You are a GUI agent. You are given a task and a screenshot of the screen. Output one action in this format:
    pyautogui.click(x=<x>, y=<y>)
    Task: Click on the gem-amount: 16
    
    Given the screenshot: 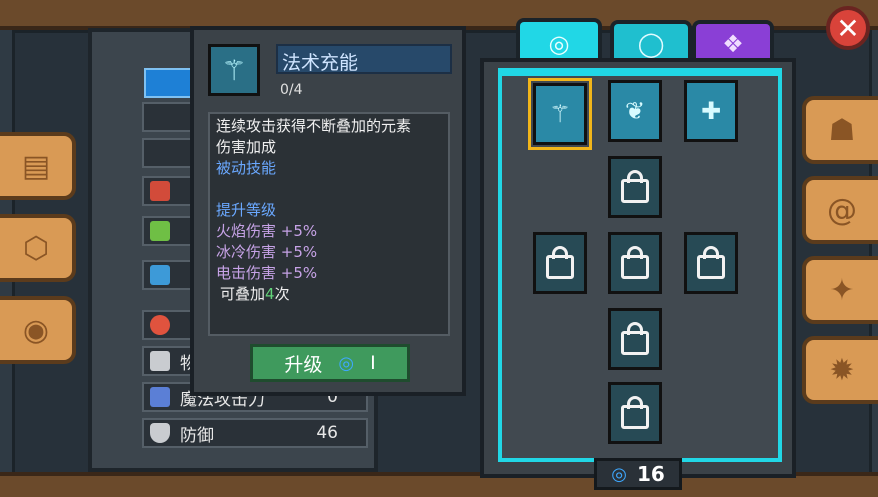 What is the action you would take?
    pyautogui.click(x=650, y=474)
    